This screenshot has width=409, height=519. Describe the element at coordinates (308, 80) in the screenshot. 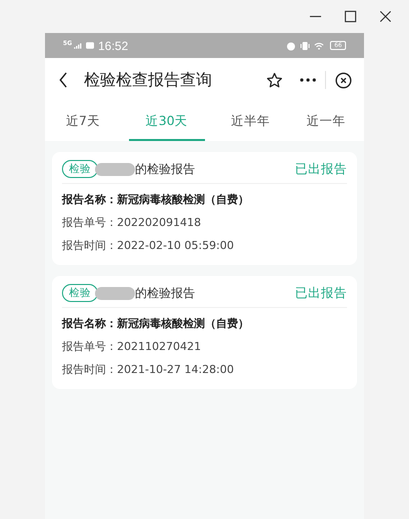

I see `more-icon` at that location.